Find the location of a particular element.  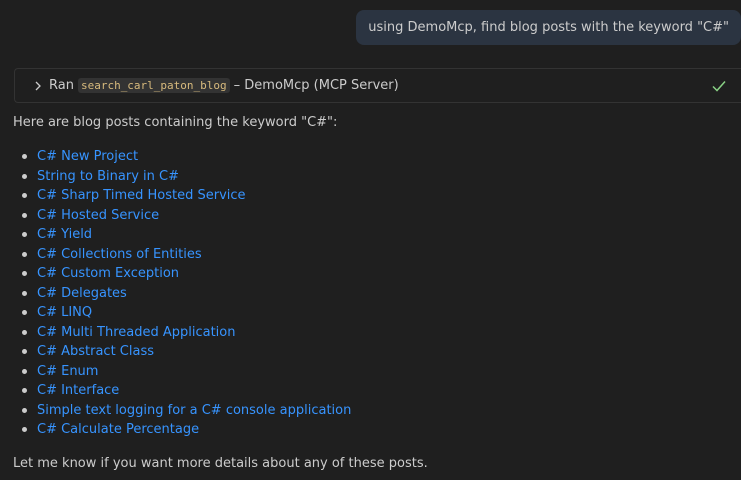

blog-post-link: C# Interface is located at coordinates (78, 391).